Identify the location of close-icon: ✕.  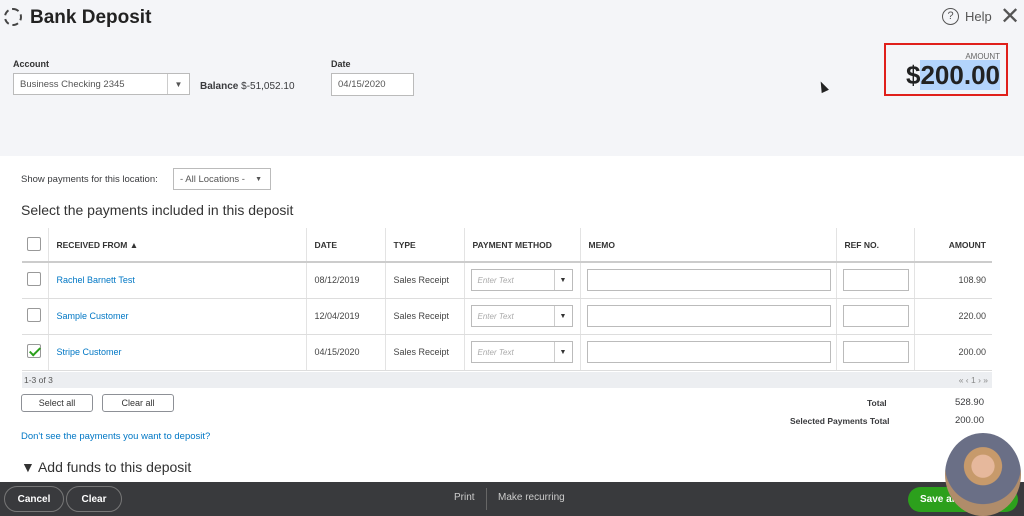
(1010, 16).